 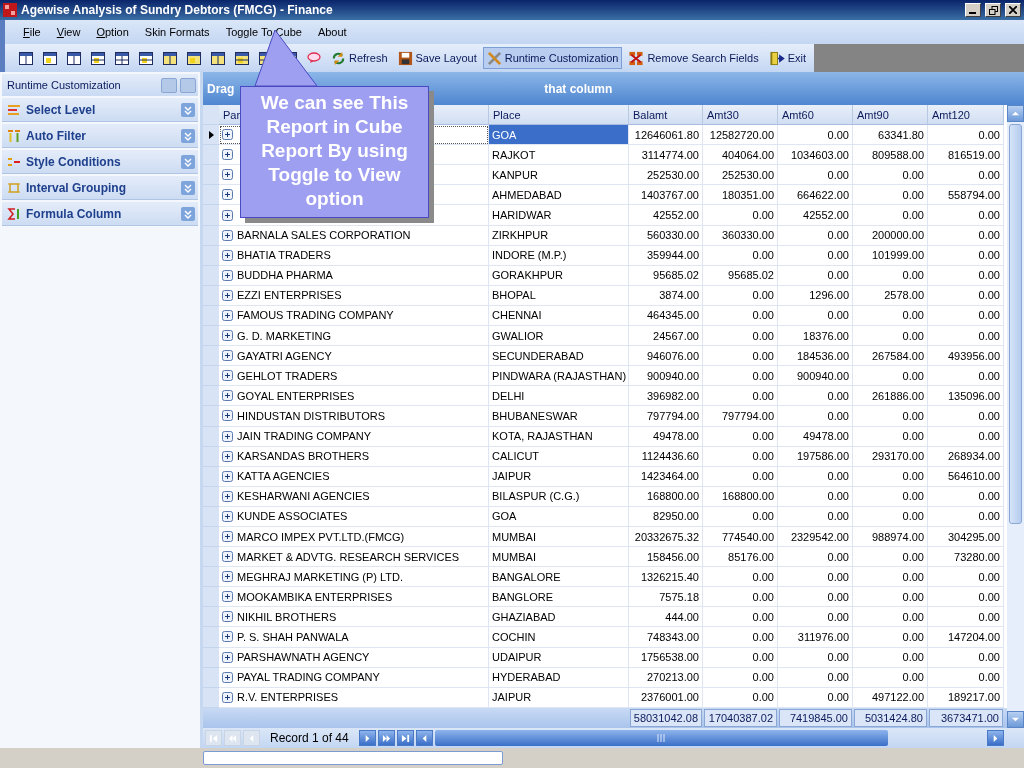 What do you see at coordinates (890, 537) in the screenshot?
I see `table-cell: 988974.00` at bounding box center [890, 537].